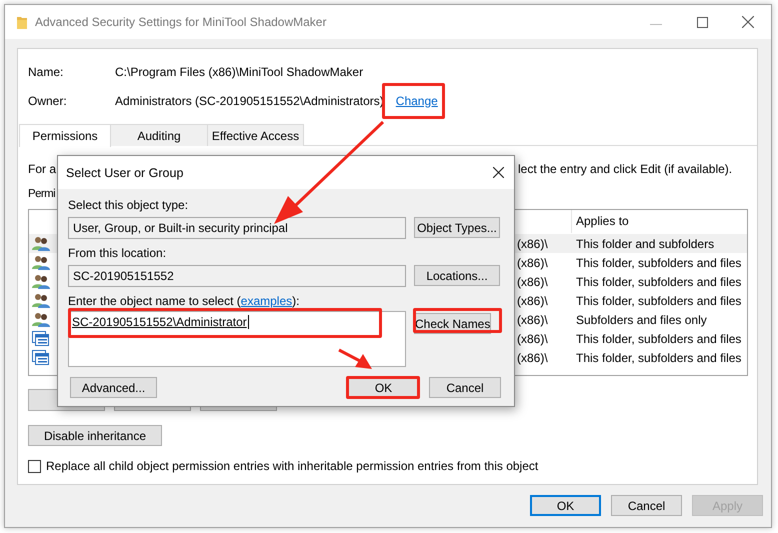 The image size is (778, 533). What do you see at coordinates (237, 276) in the screenshot?
I see `location-field: SC-201905151552` at bounding box center [237, 276].